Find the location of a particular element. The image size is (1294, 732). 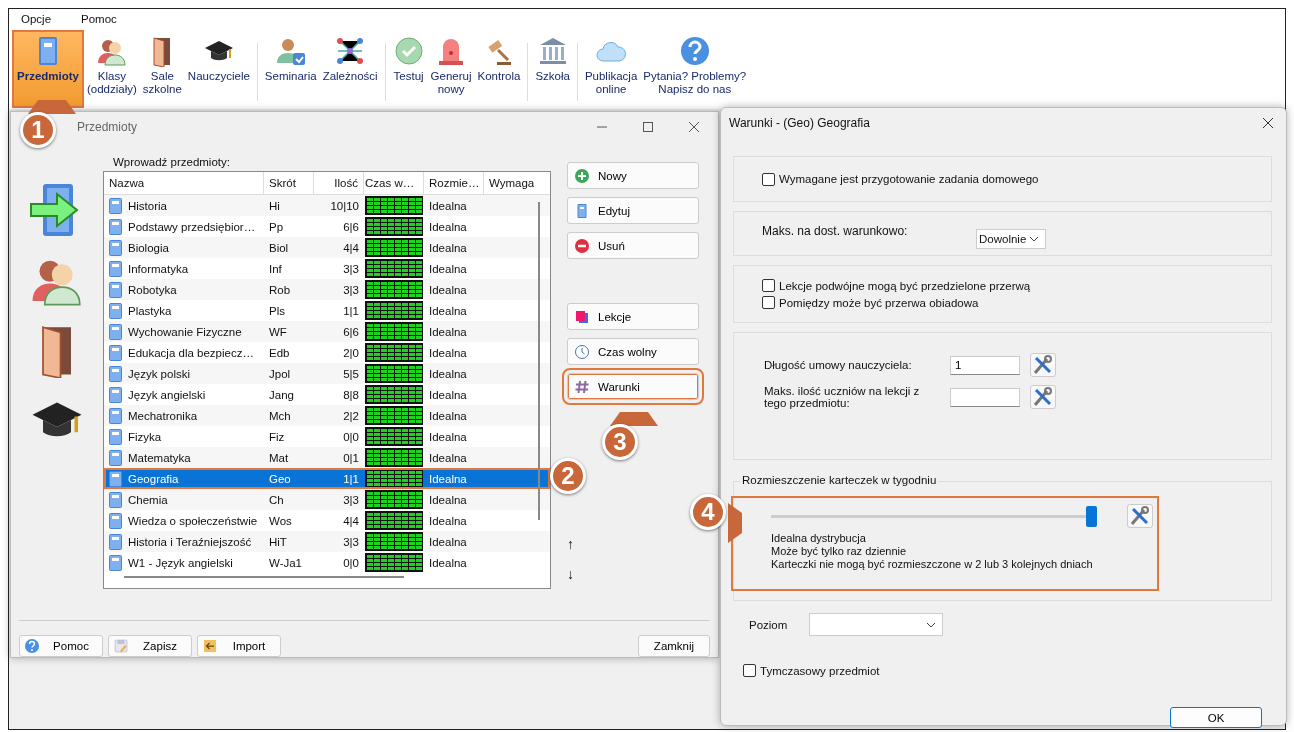

table-row: Podstawy przedsiębior… Pp 6|6 Idealna is located at coordinates (327, 226).